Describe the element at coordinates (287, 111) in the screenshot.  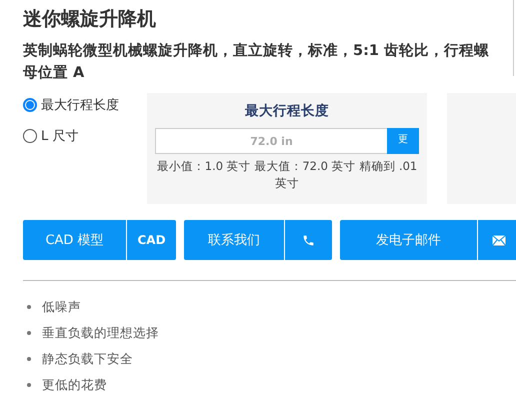
I see `panel-heading: 最大行程长度` at that location.